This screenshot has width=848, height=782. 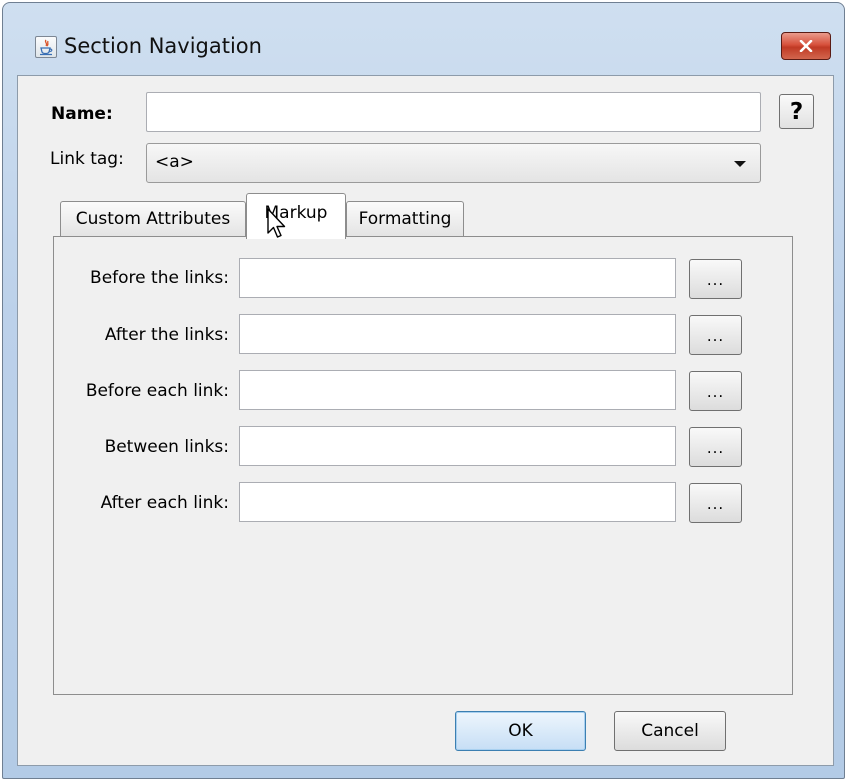 What do you see at coordinates (453, 163) in the screenshot?
I see `link-tag-select: <a>` at bounding box center [453, 163].